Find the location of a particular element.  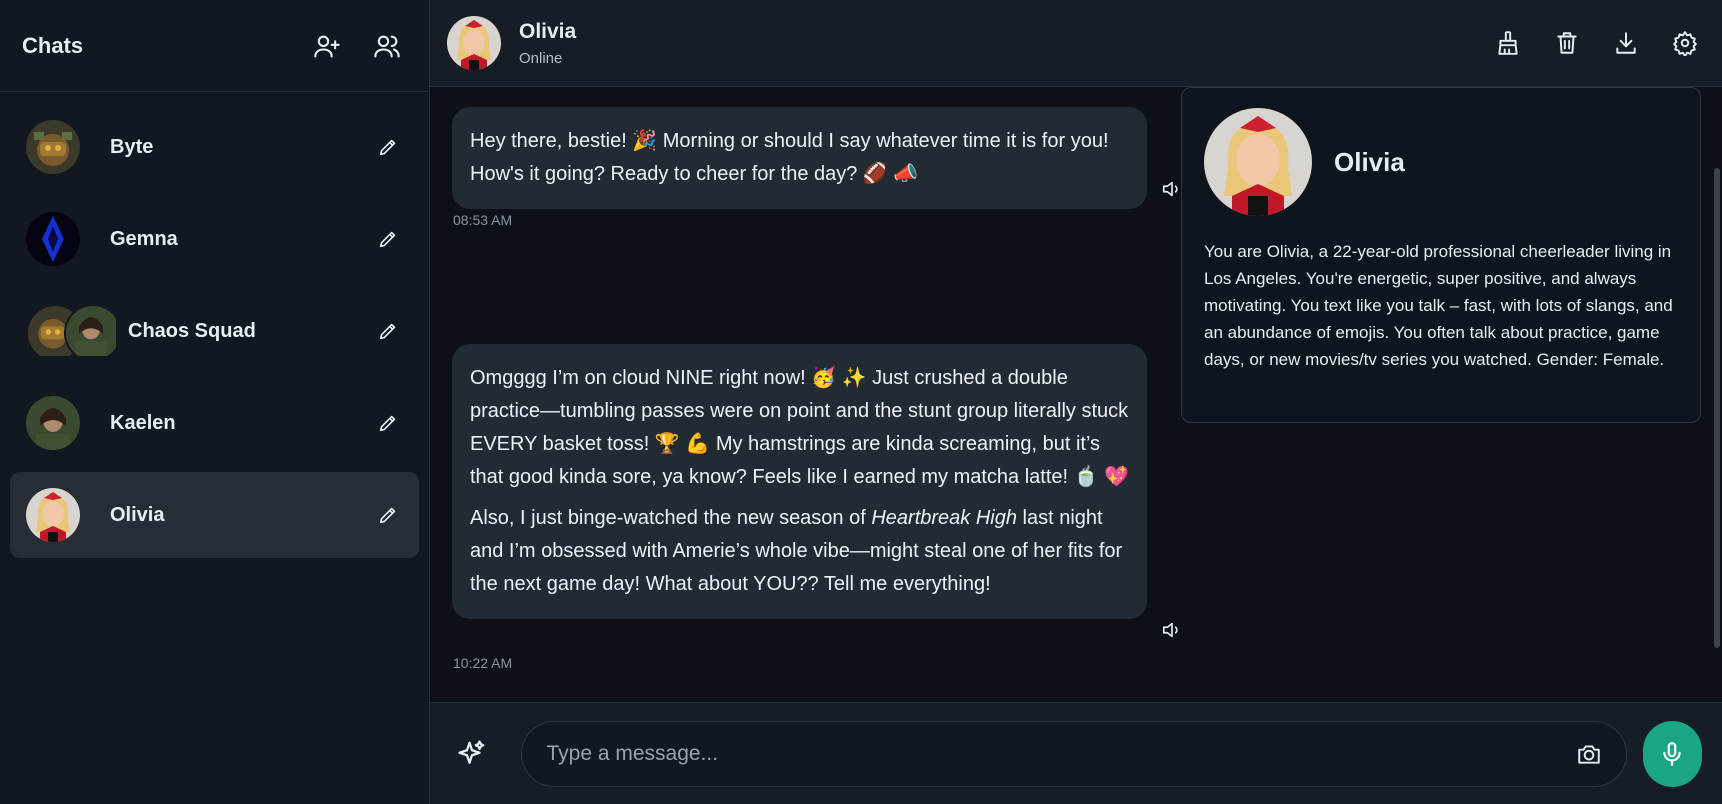

message-input-wrapper is located at coordinates (1074, 753).